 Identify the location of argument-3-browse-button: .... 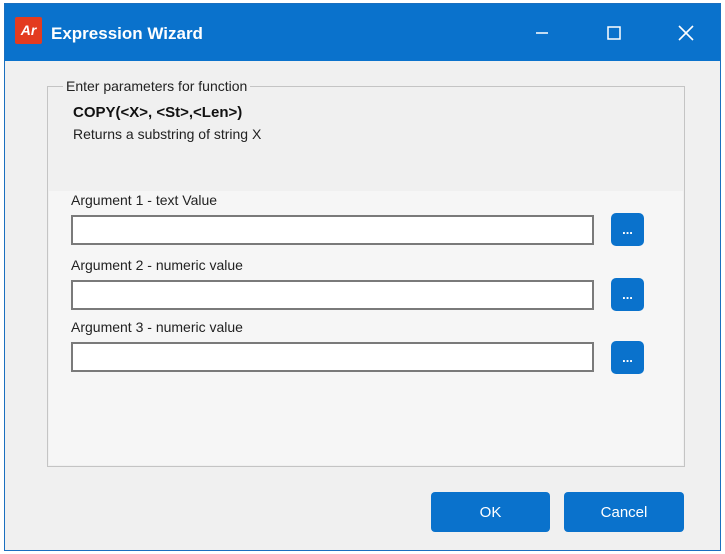
(627, 357).